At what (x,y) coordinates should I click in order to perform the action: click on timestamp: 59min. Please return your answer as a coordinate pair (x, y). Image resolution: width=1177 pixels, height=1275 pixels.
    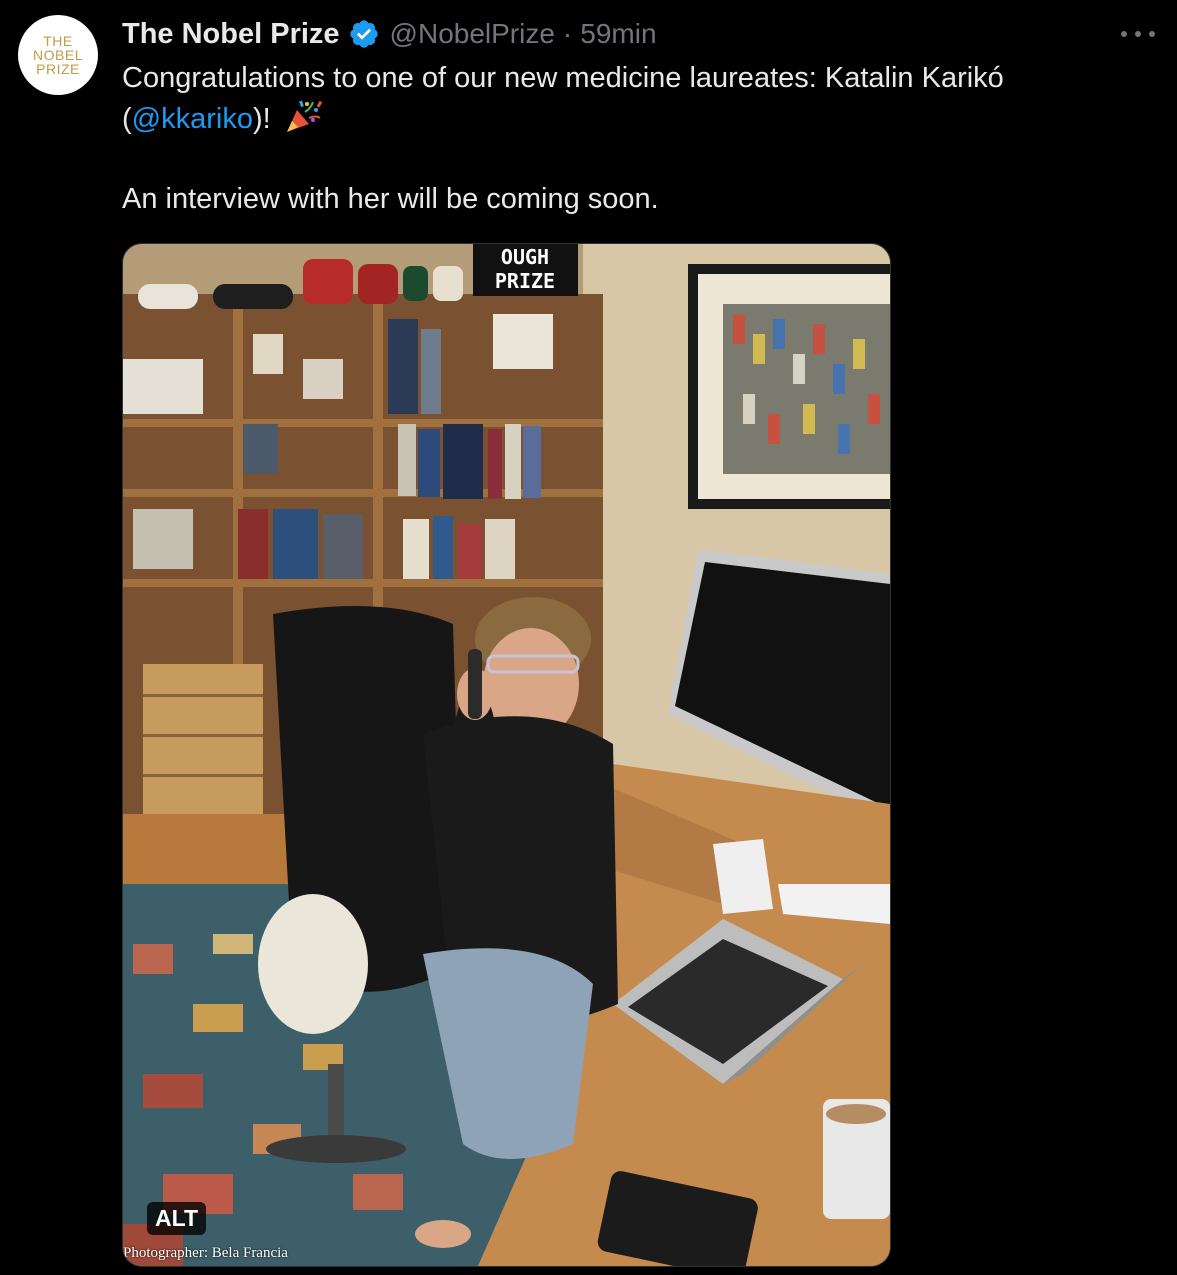
    Looking at the image, I should click on (618, 34).